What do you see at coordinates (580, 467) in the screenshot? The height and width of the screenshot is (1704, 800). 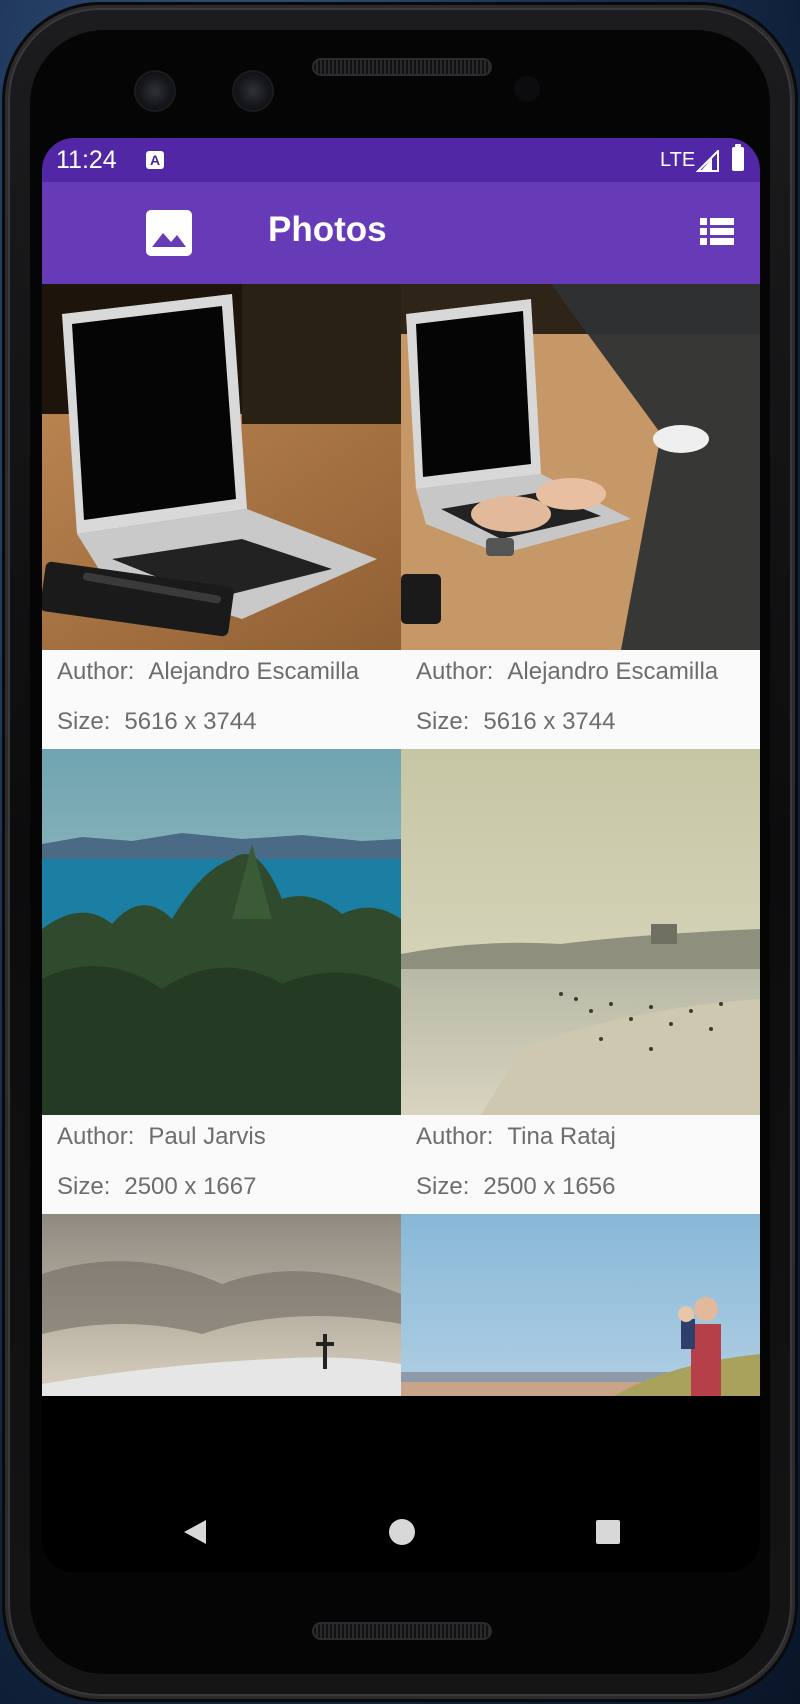 I see `photo-person-typing-on-laptop` at bounding box center [580, 467].